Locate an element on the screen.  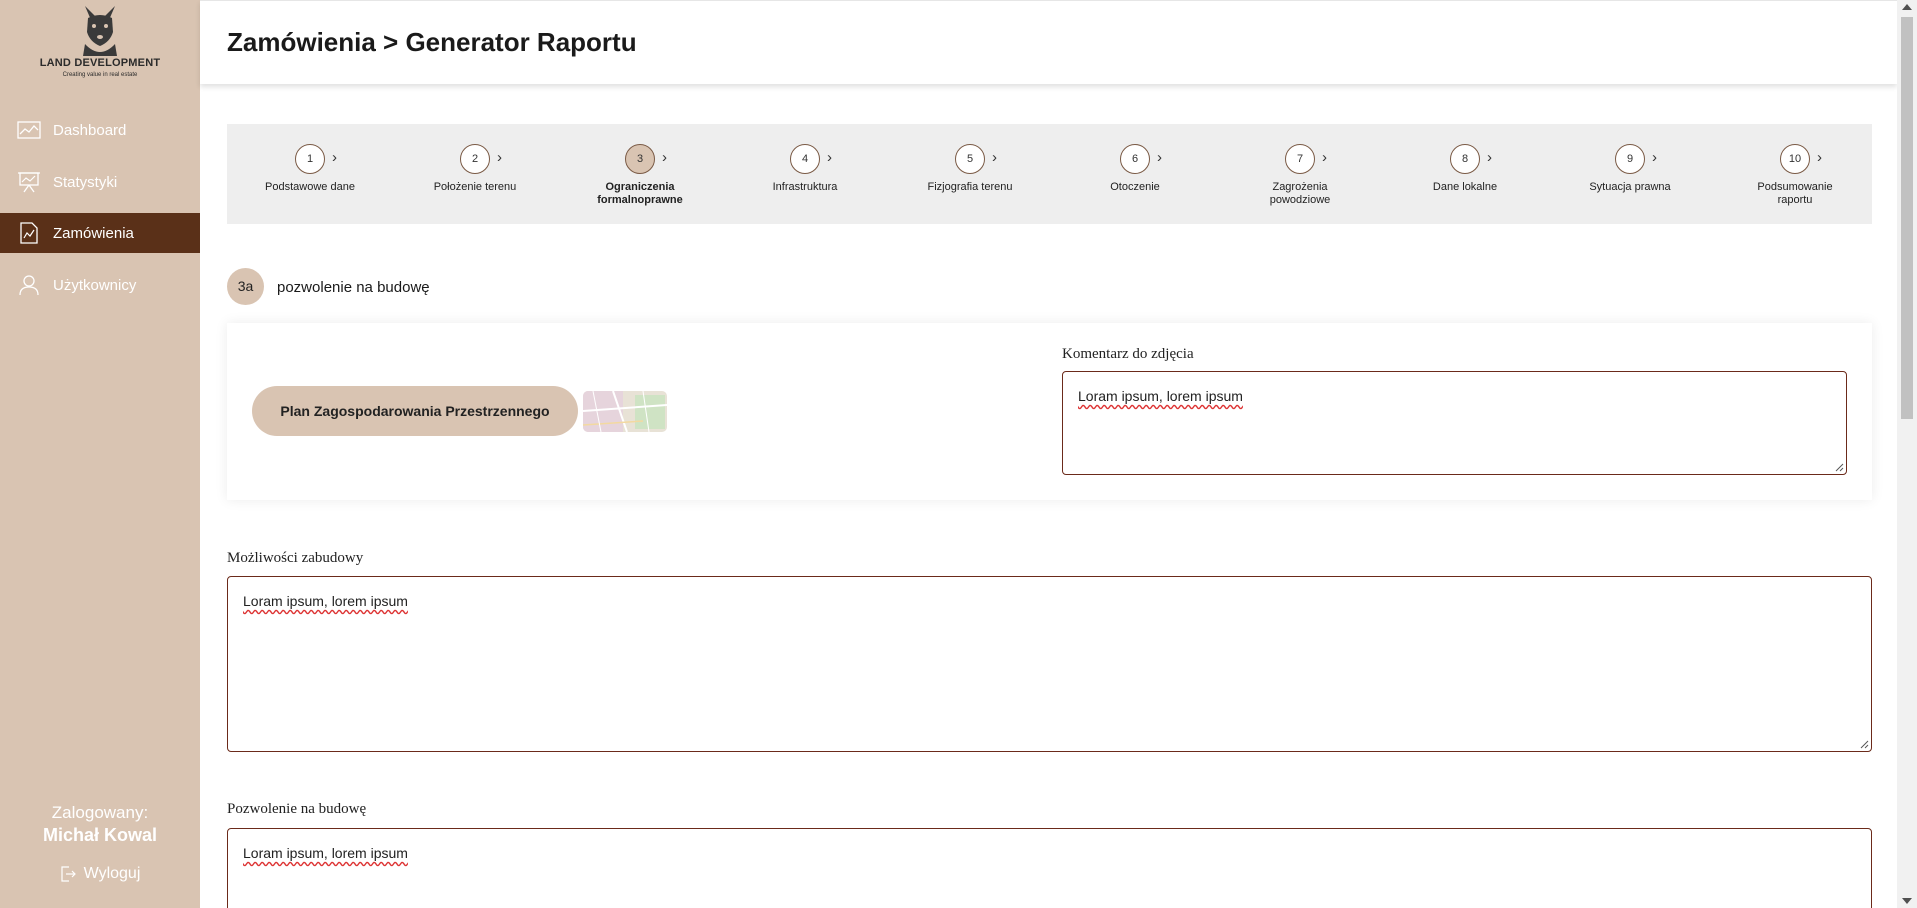
step-2: 2 › Położenie terenu is located at coordinates (475, 169).